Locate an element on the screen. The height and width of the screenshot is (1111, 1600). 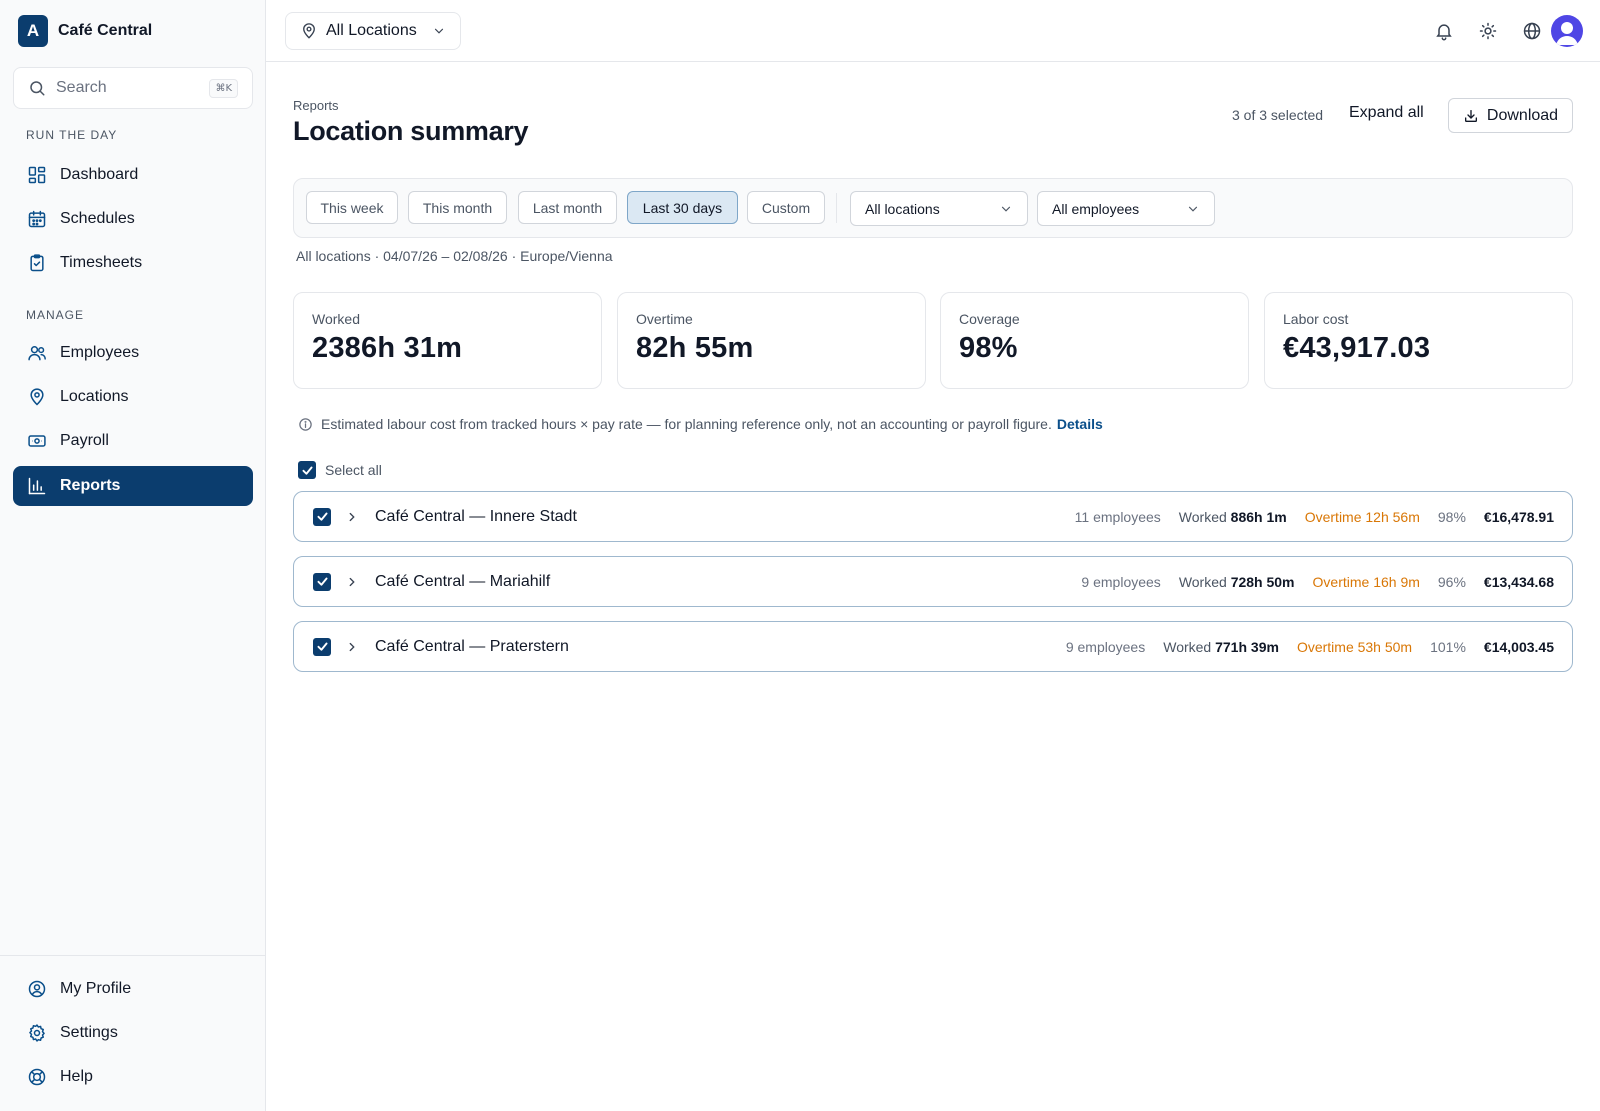
sidebar-item-payroll: Payroll is located at coordinates (133, 441).